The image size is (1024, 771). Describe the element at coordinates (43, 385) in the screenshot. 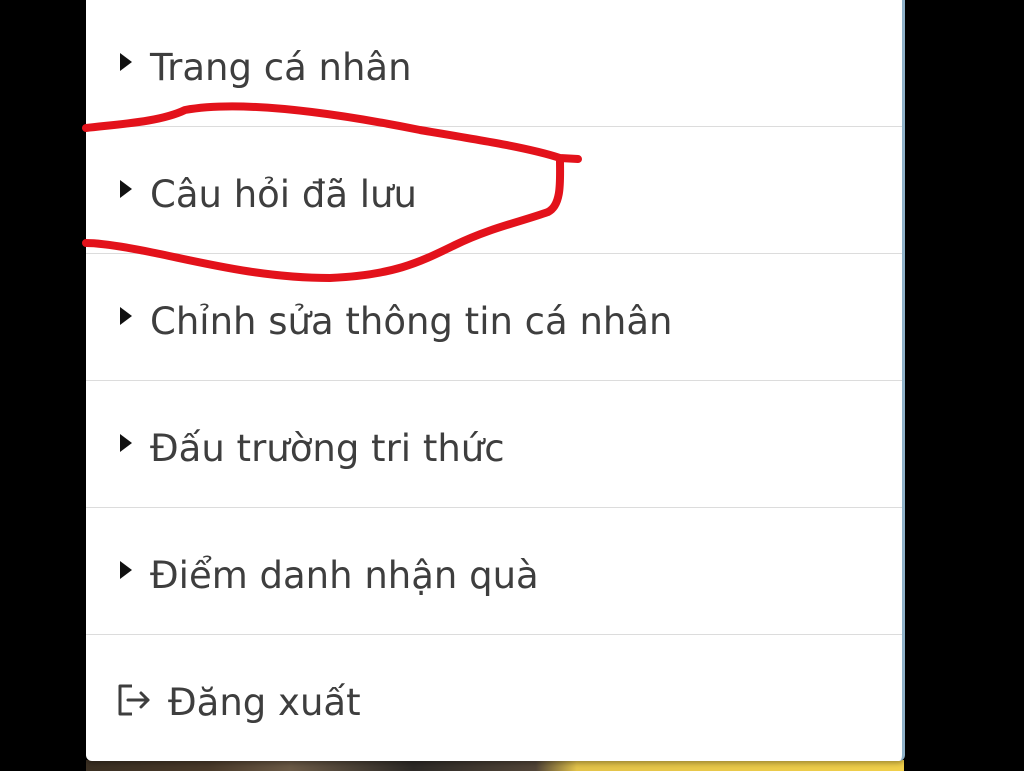

I see `page-background-left` at that location.